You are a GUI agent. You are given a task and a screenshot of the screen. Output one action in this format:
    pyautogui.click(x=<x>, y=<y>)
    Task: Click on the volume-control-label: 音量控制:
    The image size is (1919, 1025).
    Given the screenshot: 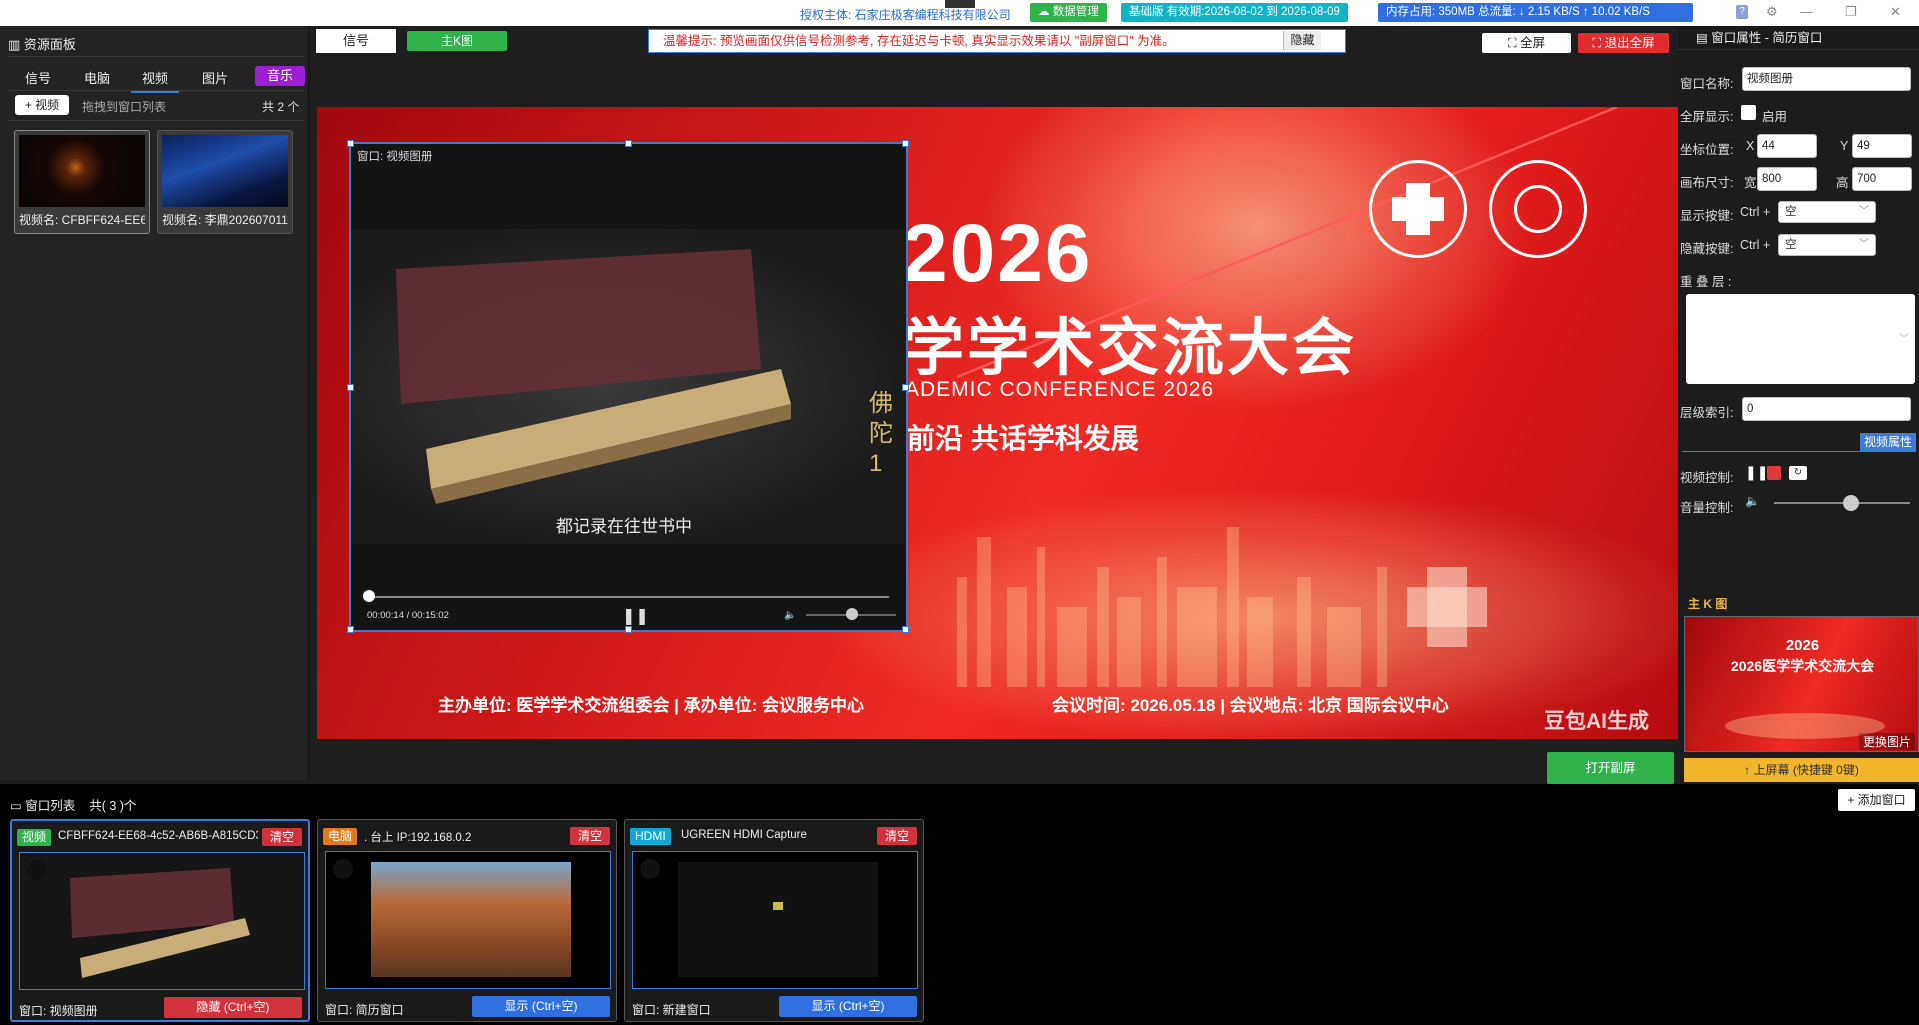 What is the action you would take?
    pyautogui.click(x=1707, y=508)
    